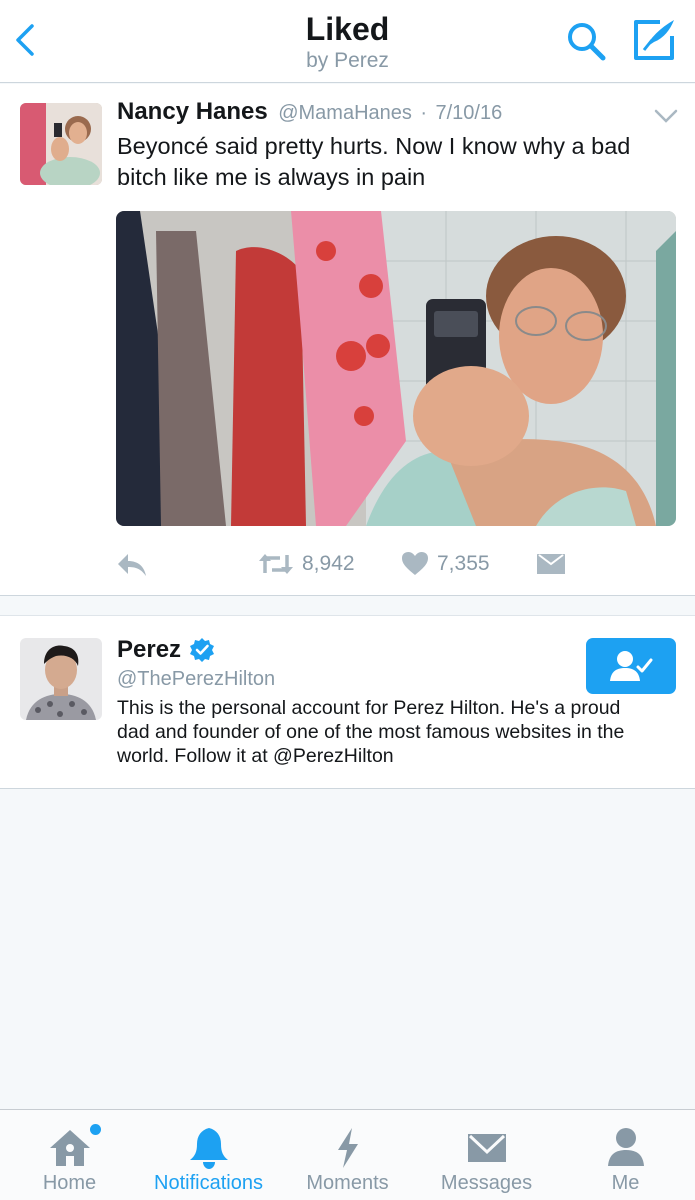  I want to click on user-handle: @ThePerezHilton, so click(196, 679).